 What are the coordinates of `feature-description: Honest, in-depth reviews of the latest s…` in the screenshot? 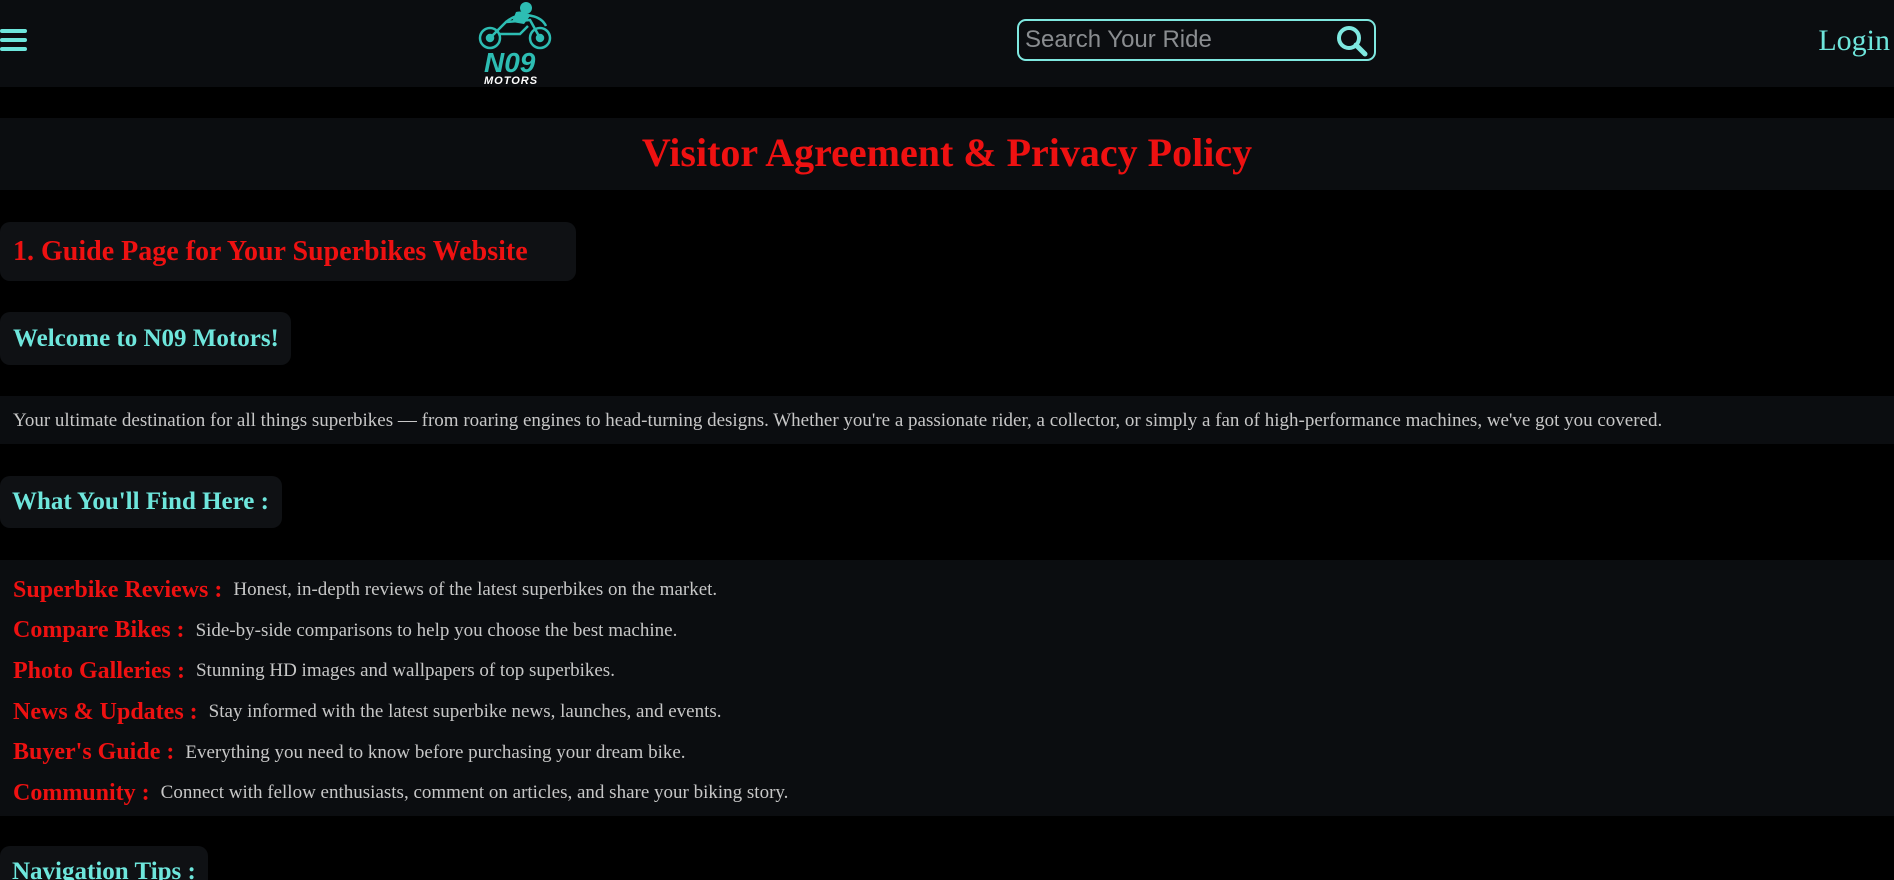 It's located at (475, 590).